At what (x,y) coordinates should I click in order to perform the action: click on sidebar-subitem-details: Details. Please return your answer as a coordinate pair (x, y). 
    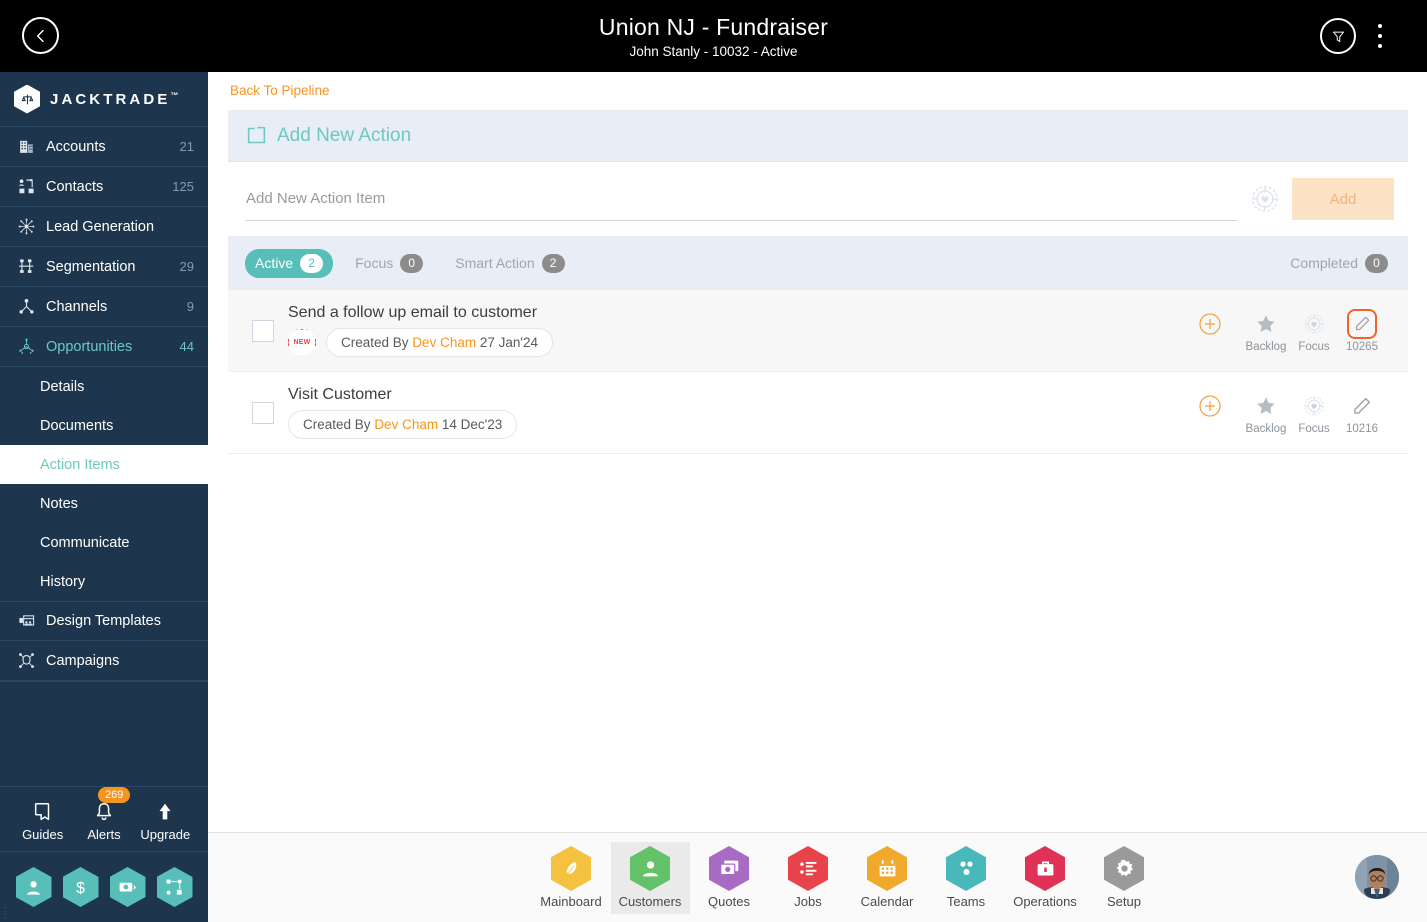
    Looking at the image, I should click on (104, 386).